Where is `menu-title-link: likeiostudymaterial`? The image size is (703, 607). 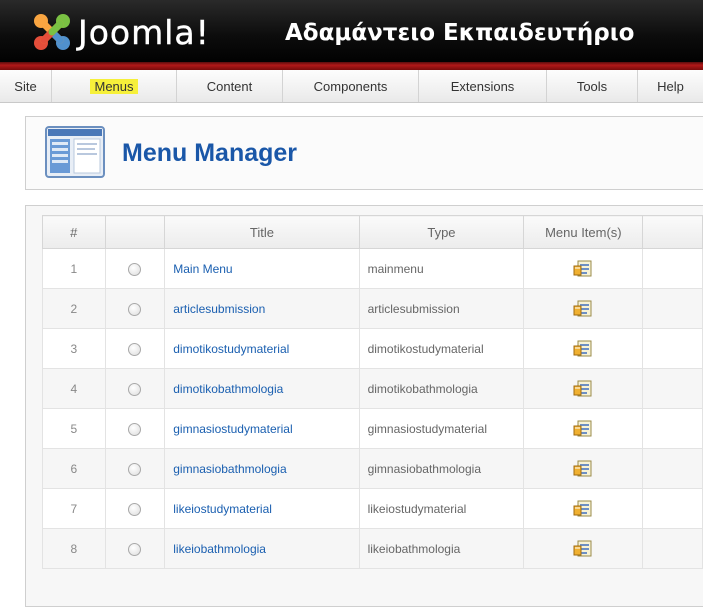
menu-title-link: likeiostudymaterial is located at coordinates (222, 509).